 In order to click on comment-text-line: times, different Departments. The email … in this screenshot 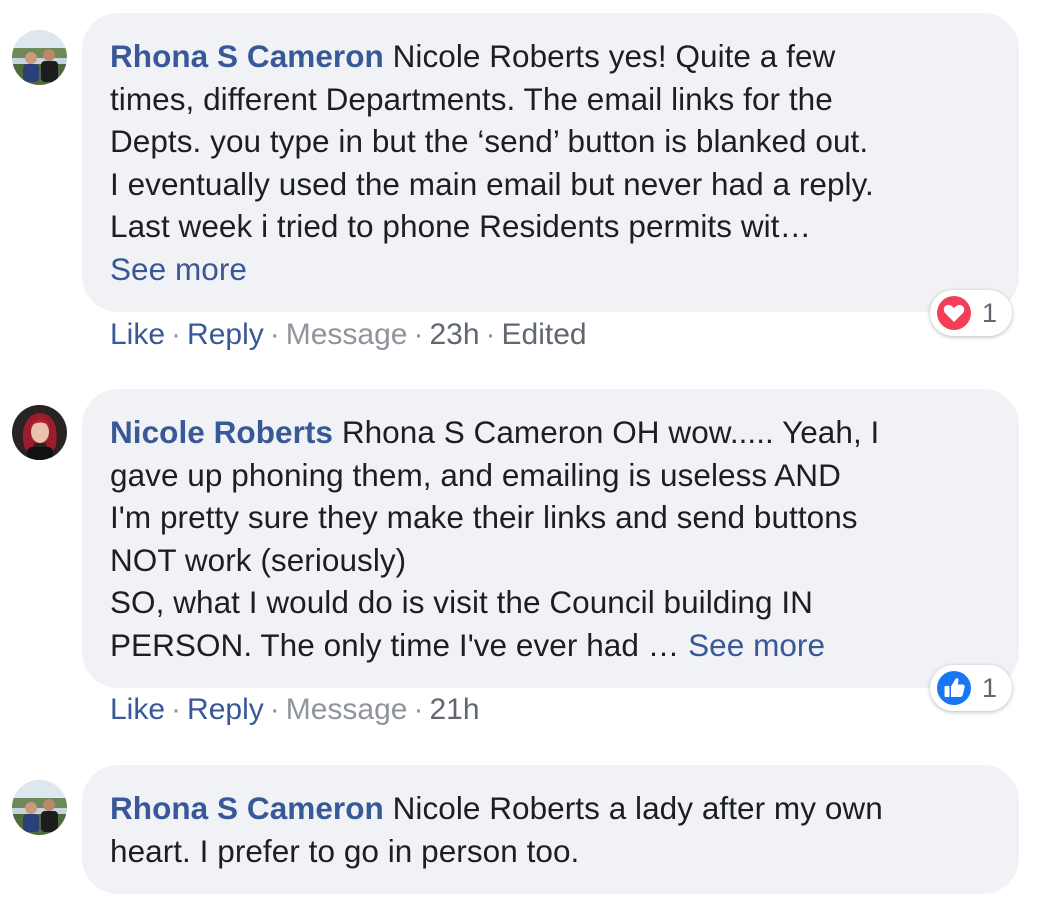, I will do `click(471, 98)`.